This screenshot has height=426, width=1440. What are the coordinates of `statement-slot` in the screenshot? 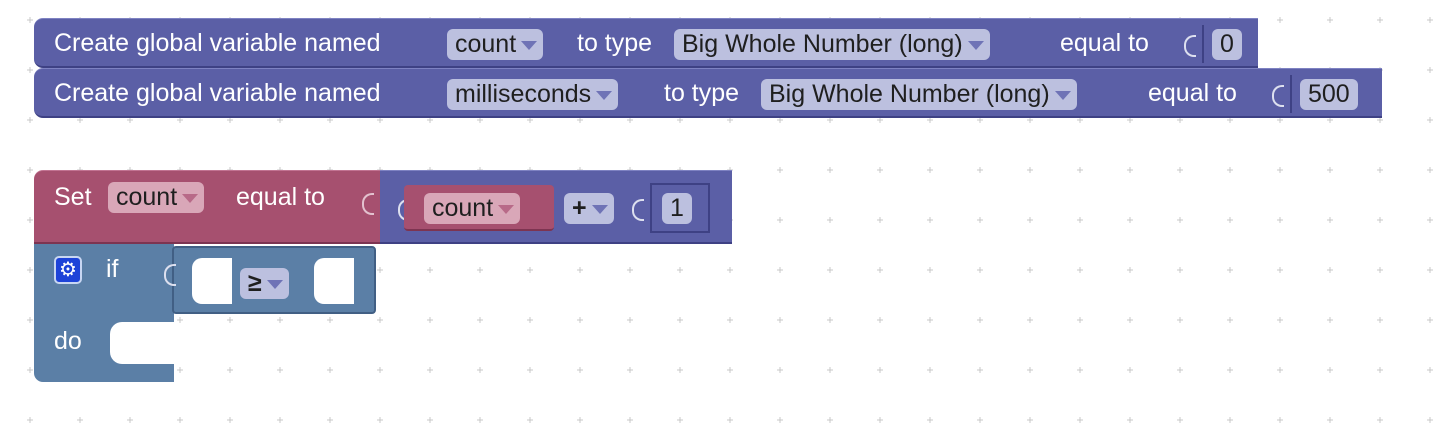 It's located at (142, 343).